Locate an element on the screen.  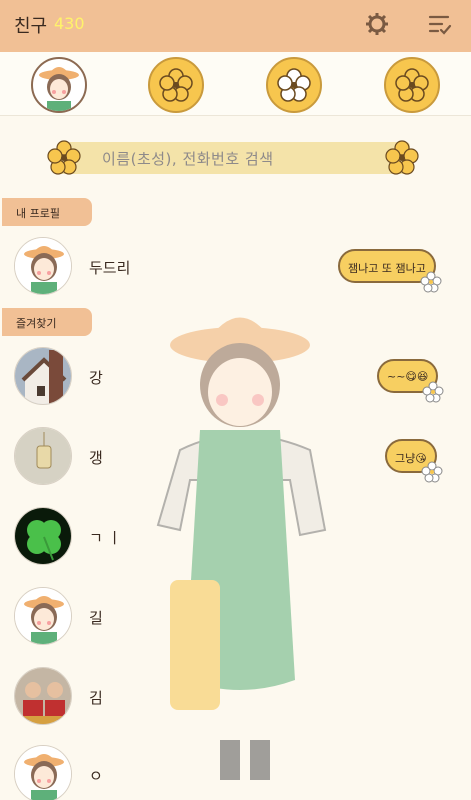
section-label-favorites: 즐겨찾기 is located at coordinates (47, 322).